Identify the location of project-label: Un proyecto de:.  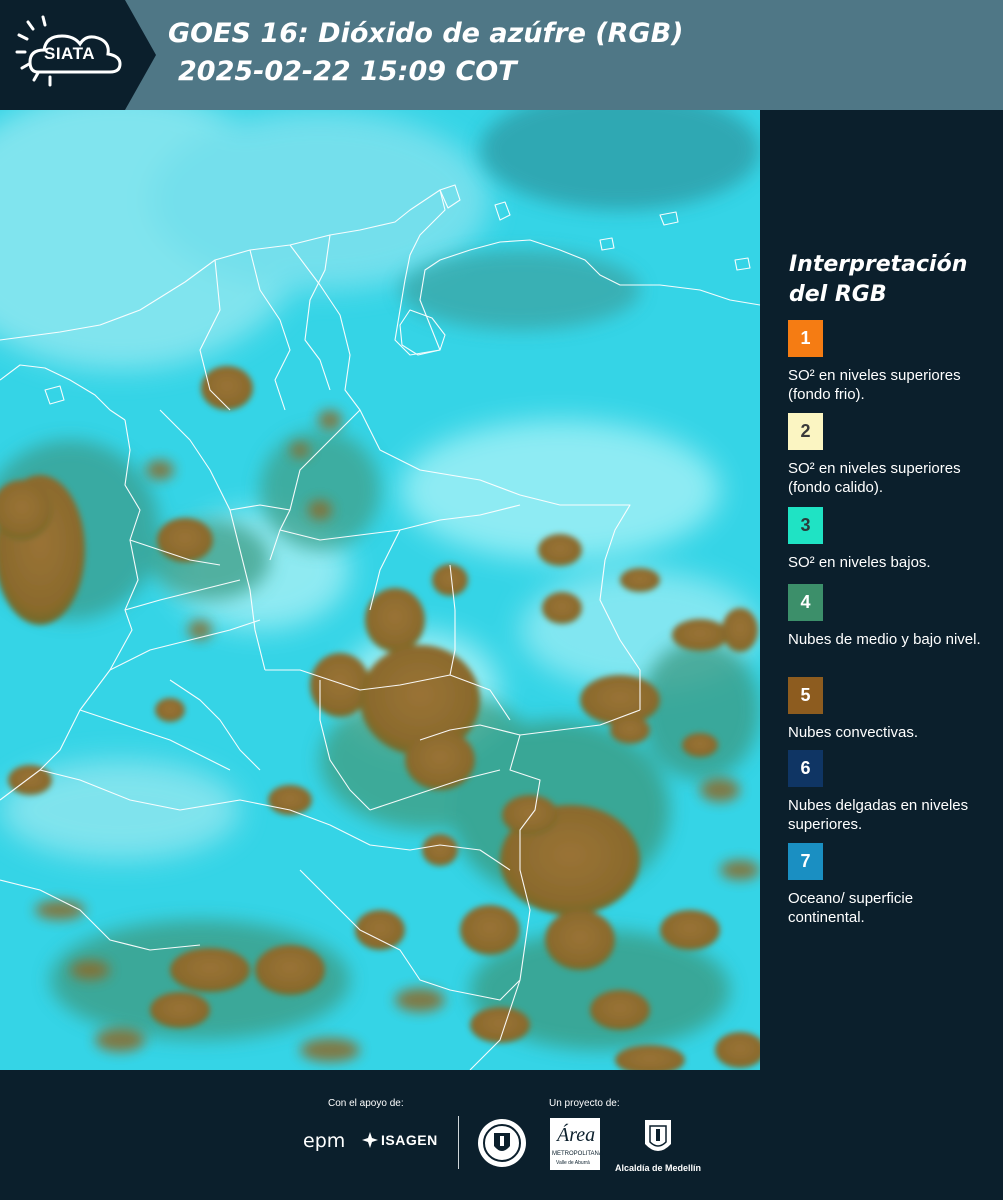
(584, 1103).